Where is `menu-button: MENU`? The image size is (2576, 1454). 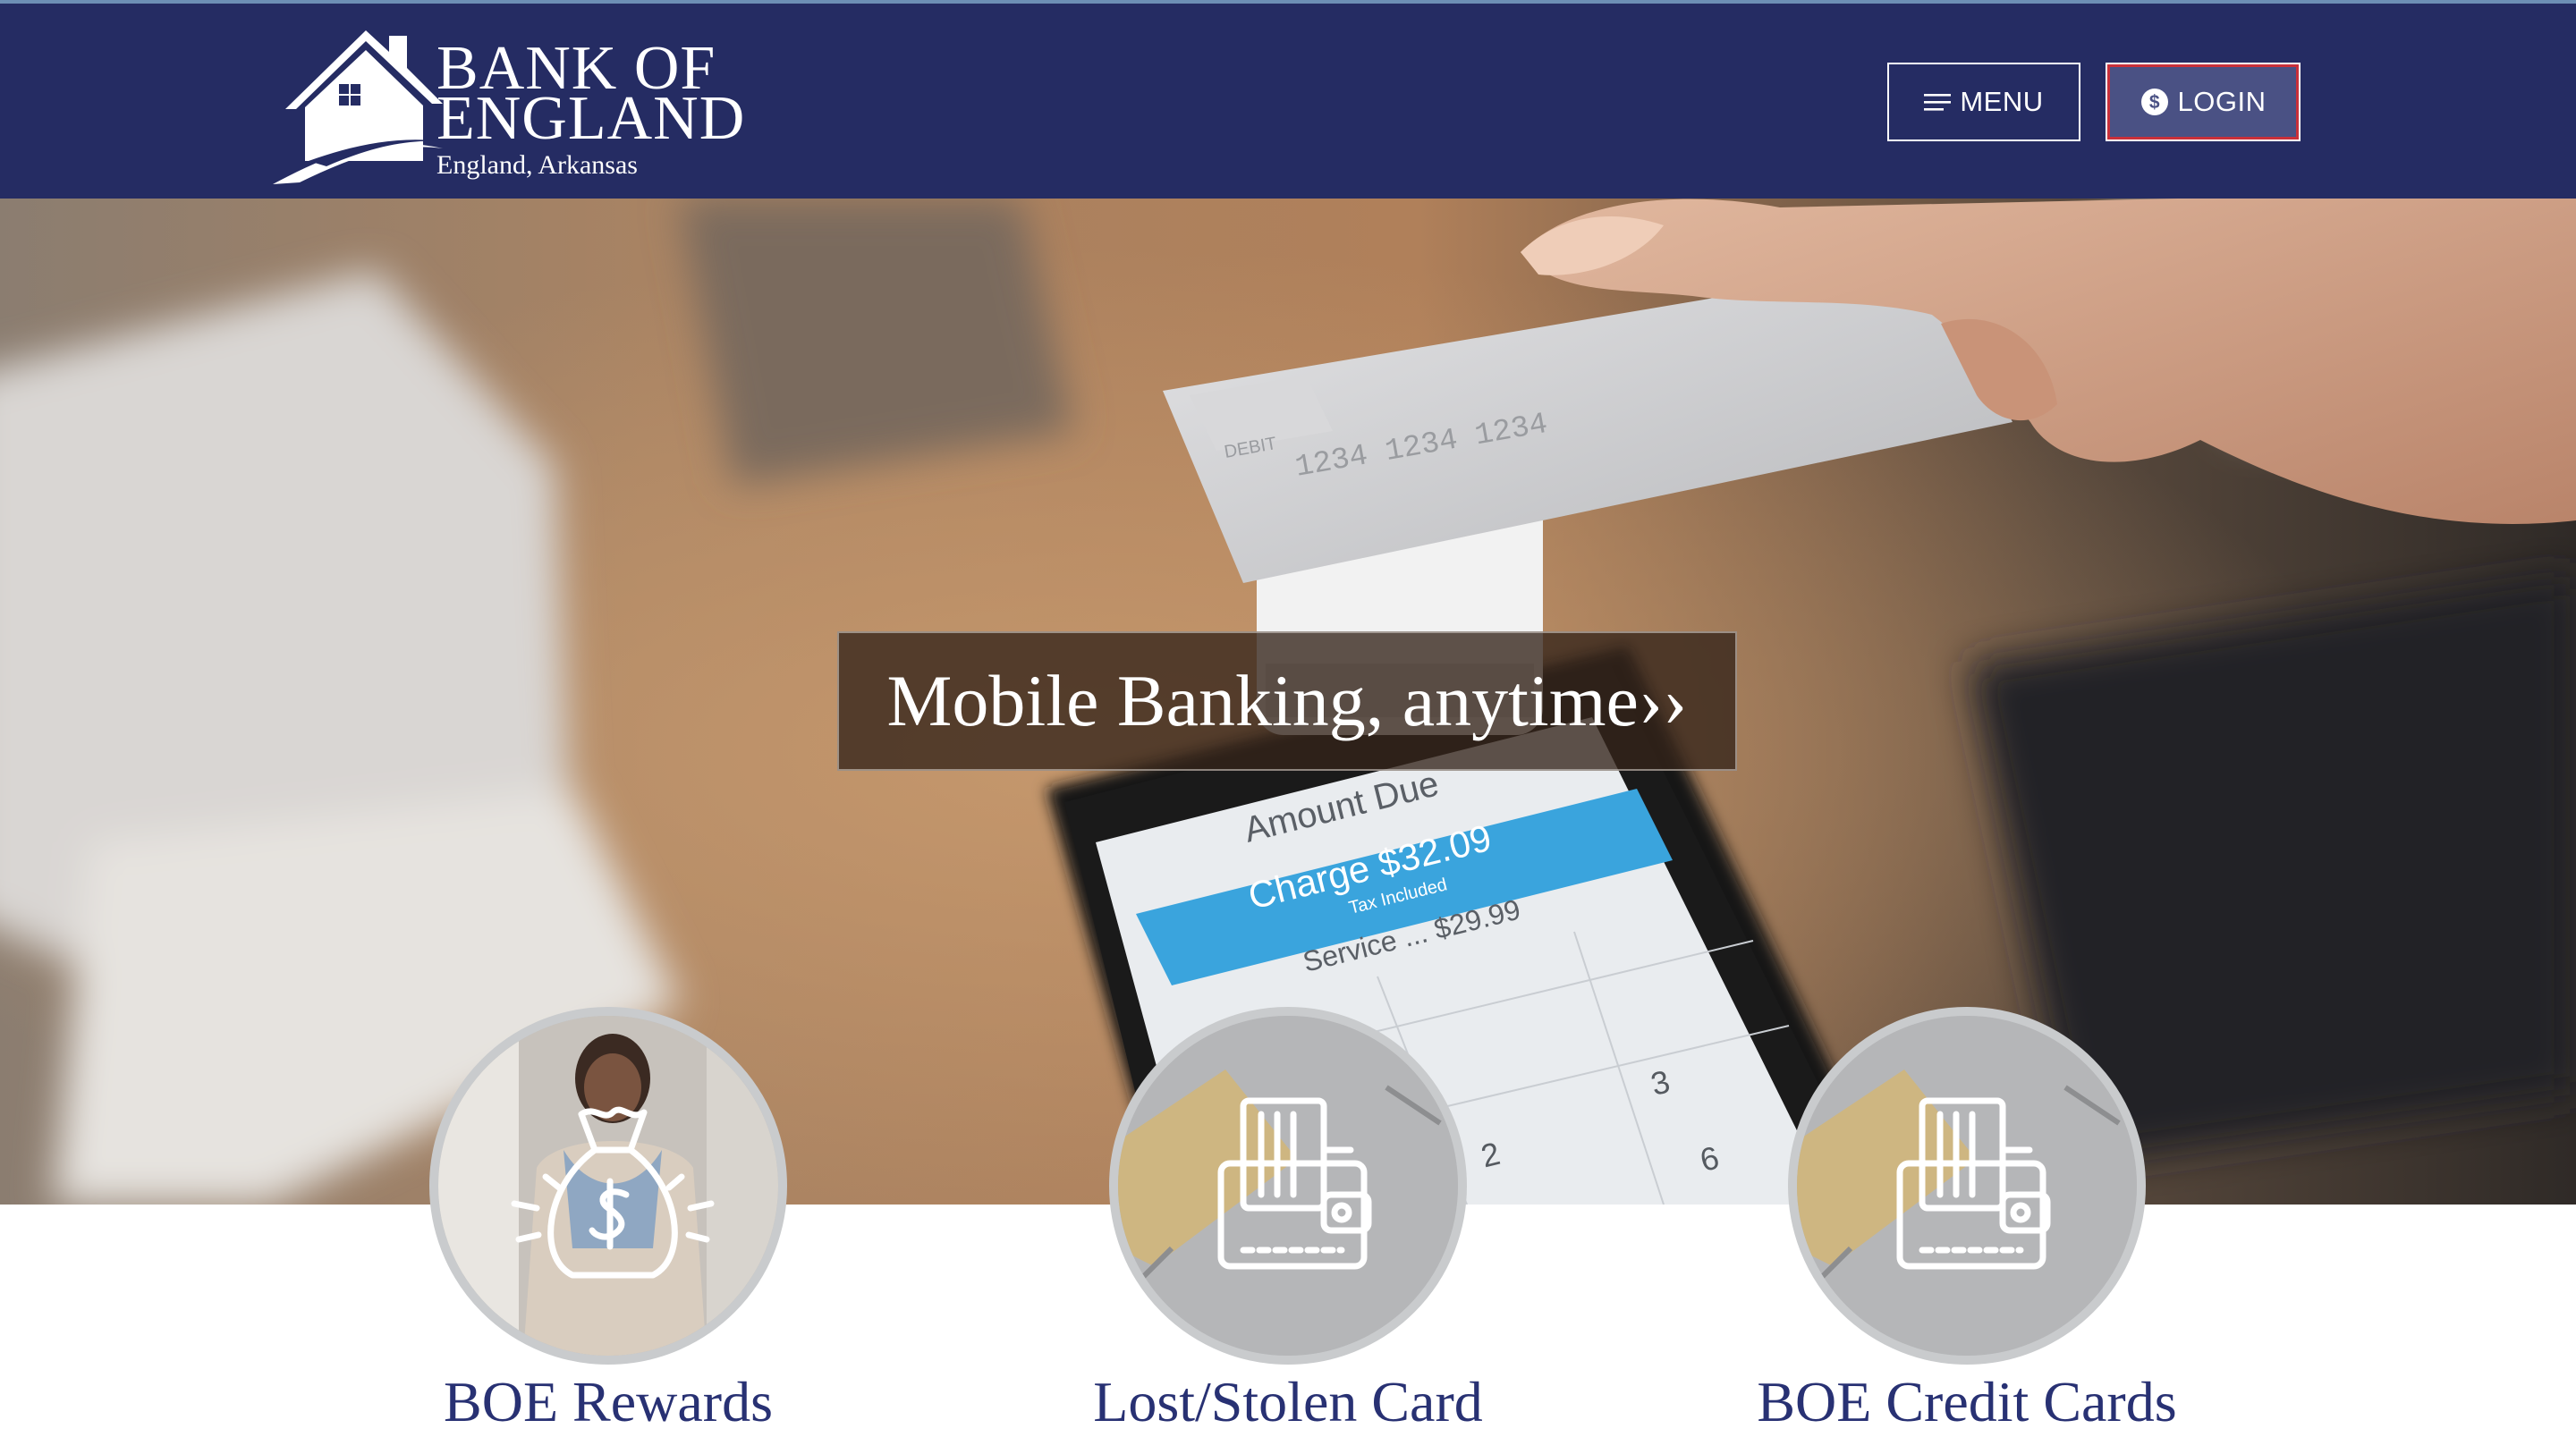
menu-button: MENU is located at coordinates (1983, 102).